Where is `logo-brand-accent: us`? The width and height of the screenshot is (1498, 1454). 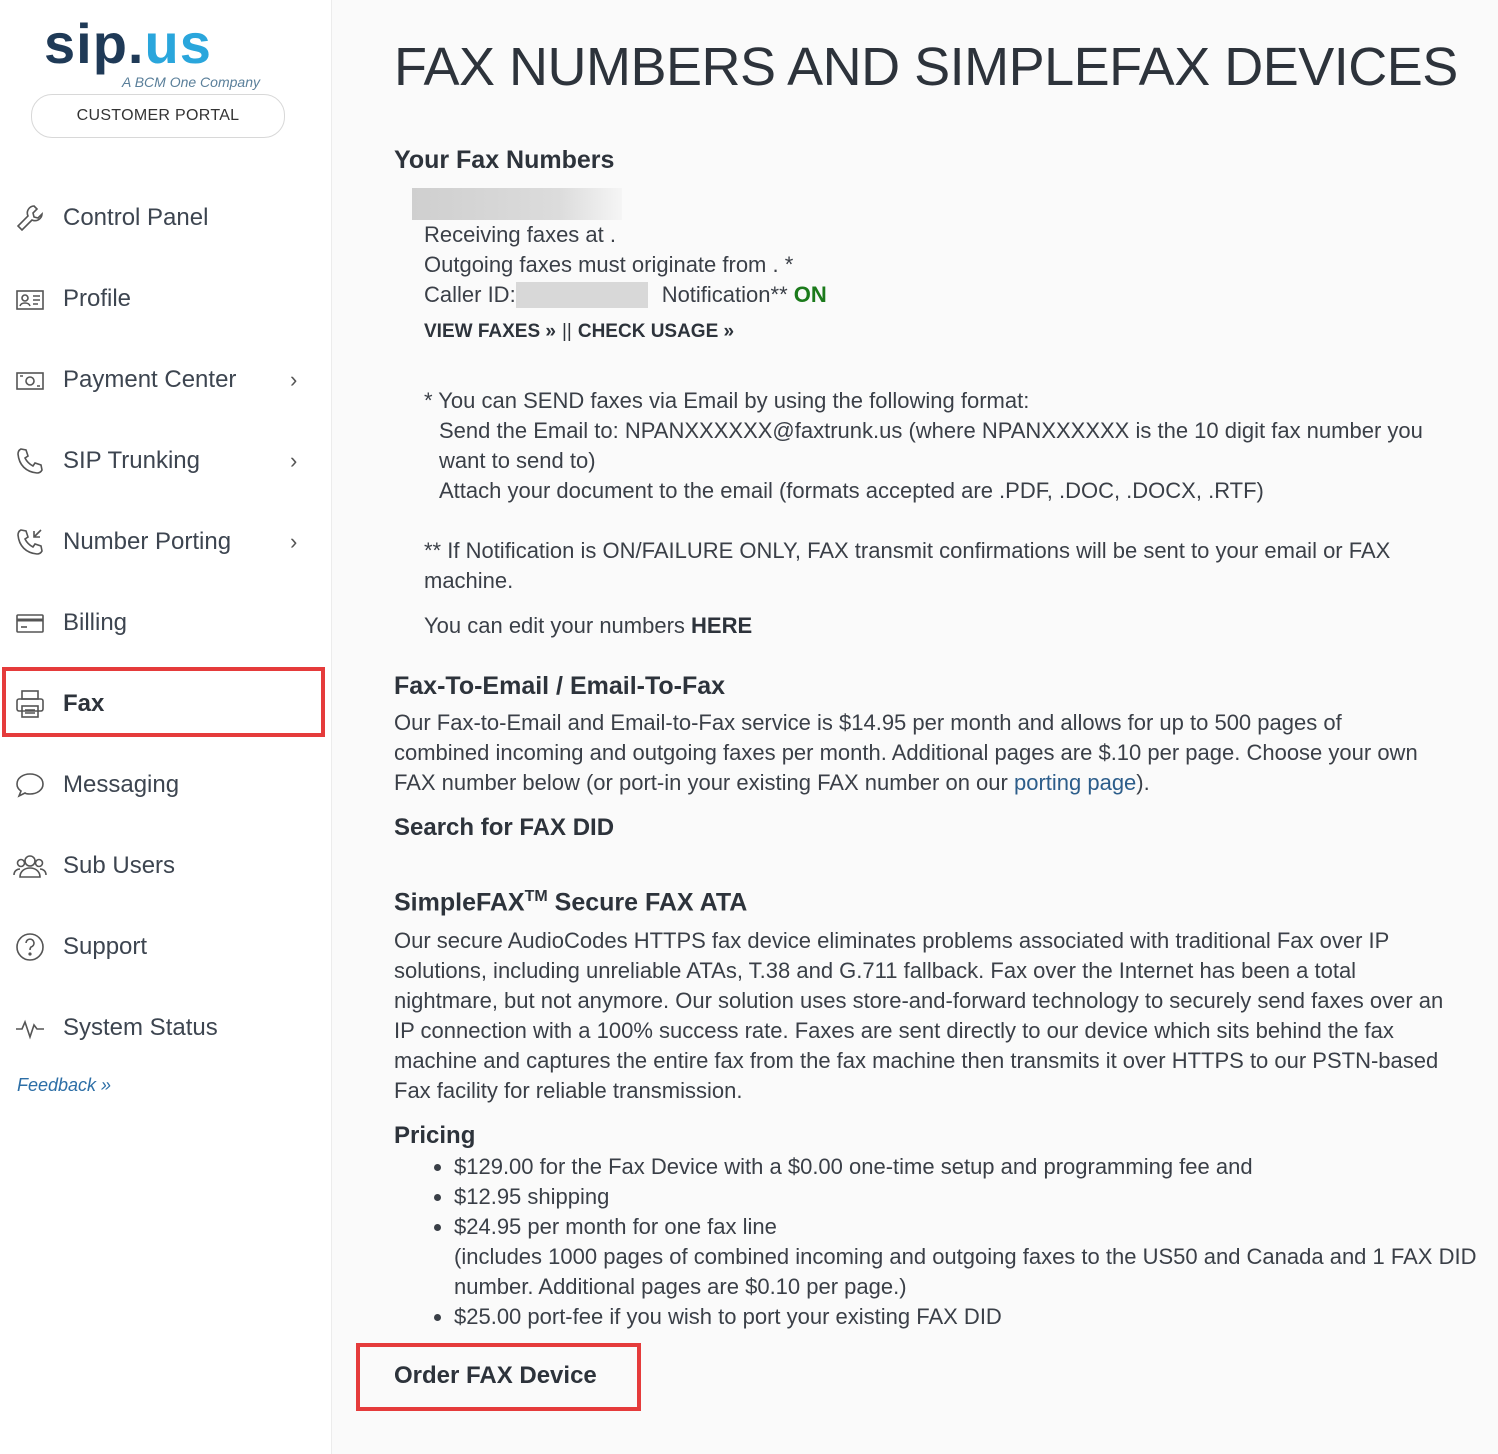
logo-brand-accent: us is located at coordinates (178, 43).